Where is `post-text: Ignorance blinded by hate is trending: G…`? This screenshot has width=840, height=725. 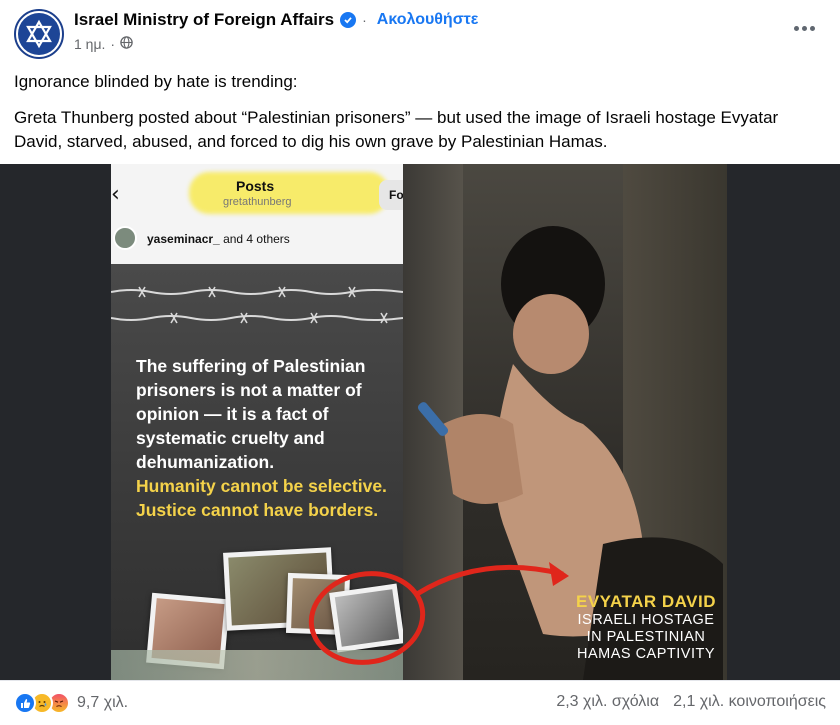 post-text: Ignorance blinded by hate is trending: G… is located at coordinates (420, 118).